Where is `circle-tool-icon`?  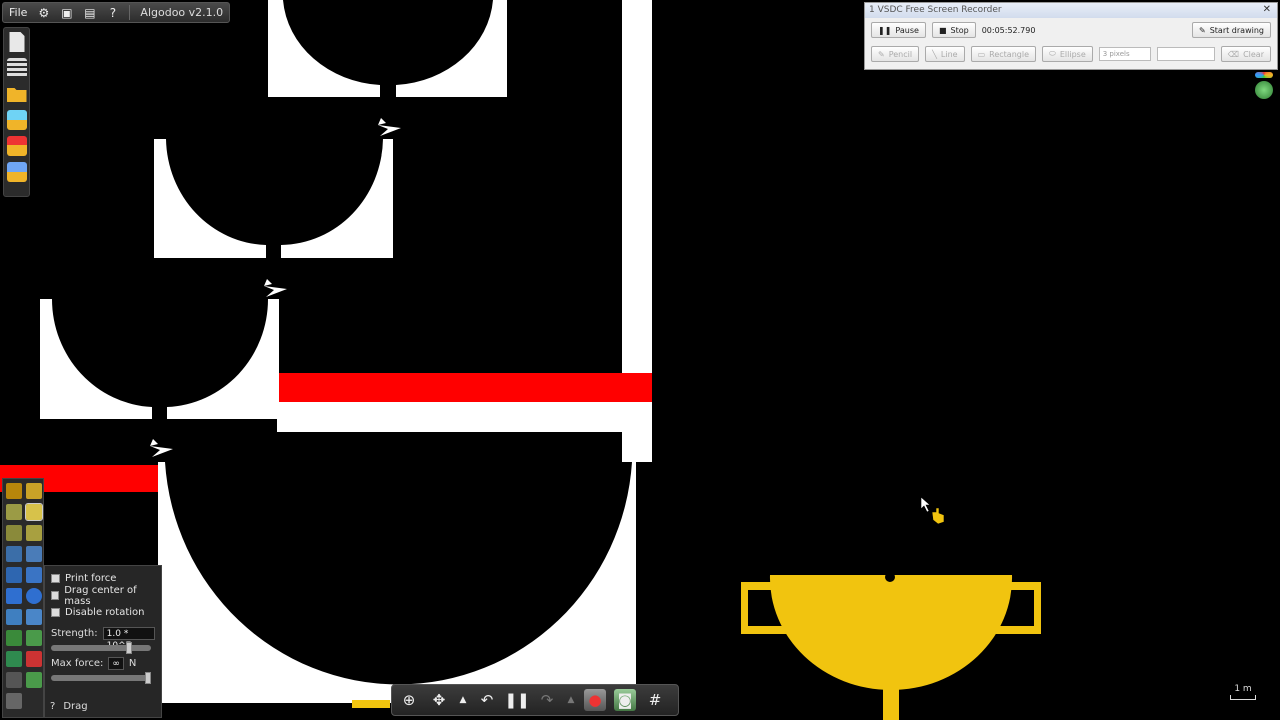
circle-tool-icon is located at coordinates (34, 596).